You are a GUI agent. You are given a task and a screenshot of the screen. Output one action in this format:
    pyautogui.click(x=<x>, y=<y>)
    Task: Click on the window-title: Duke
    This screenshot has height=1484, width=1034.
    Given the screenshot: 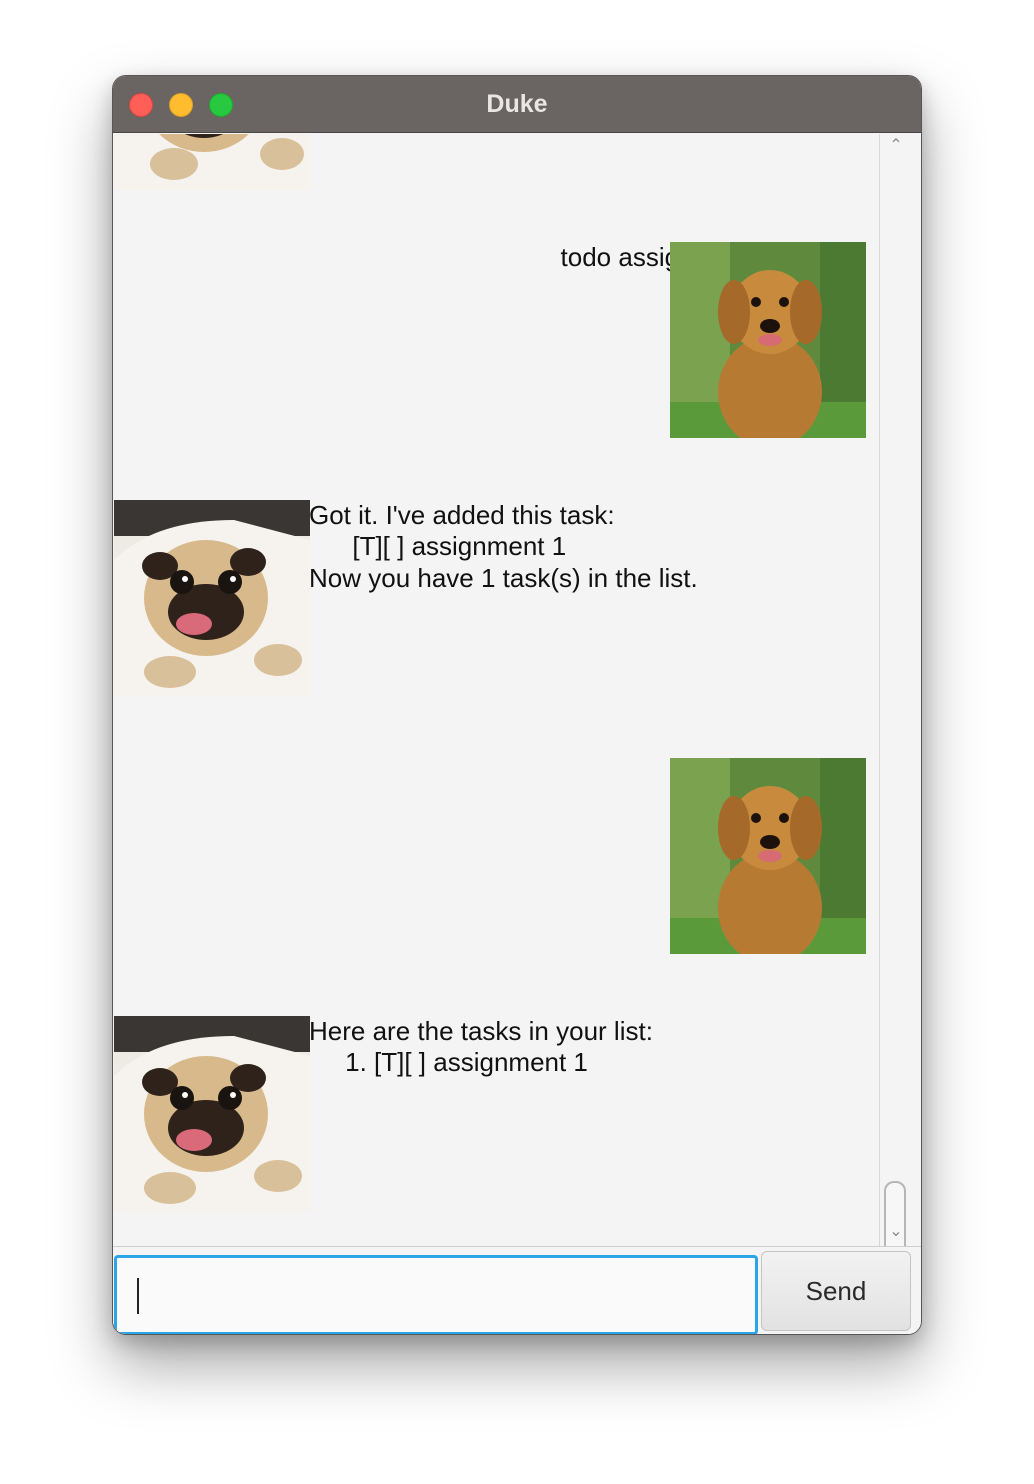 What is the action you would take?
    pyautogui.click(x=517, y=104)
    